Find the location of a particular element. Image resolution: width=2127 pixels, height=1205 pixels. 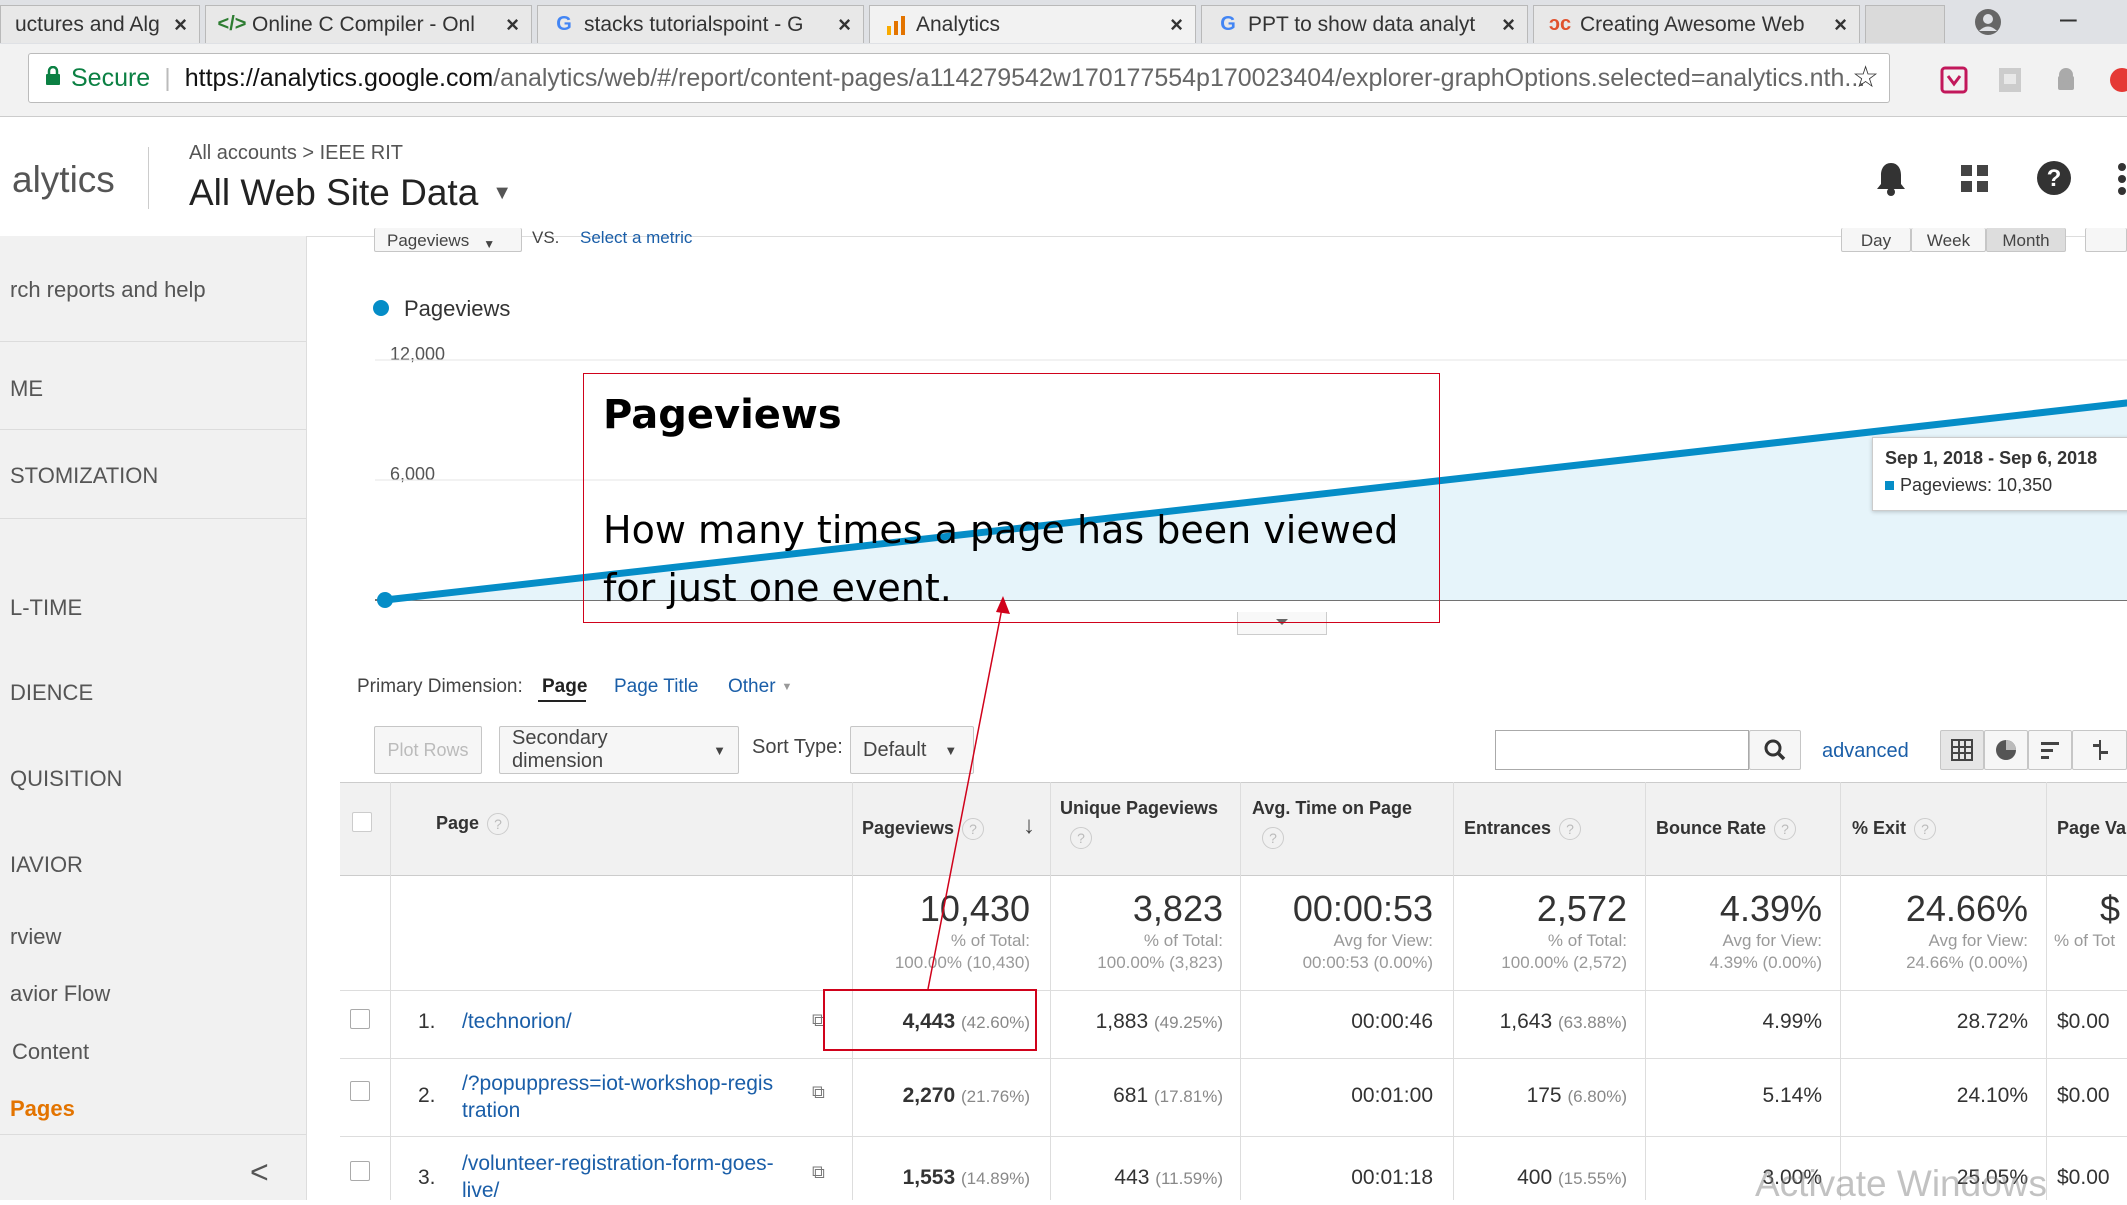

chart-type-button is located at coordinates (2106, 240).